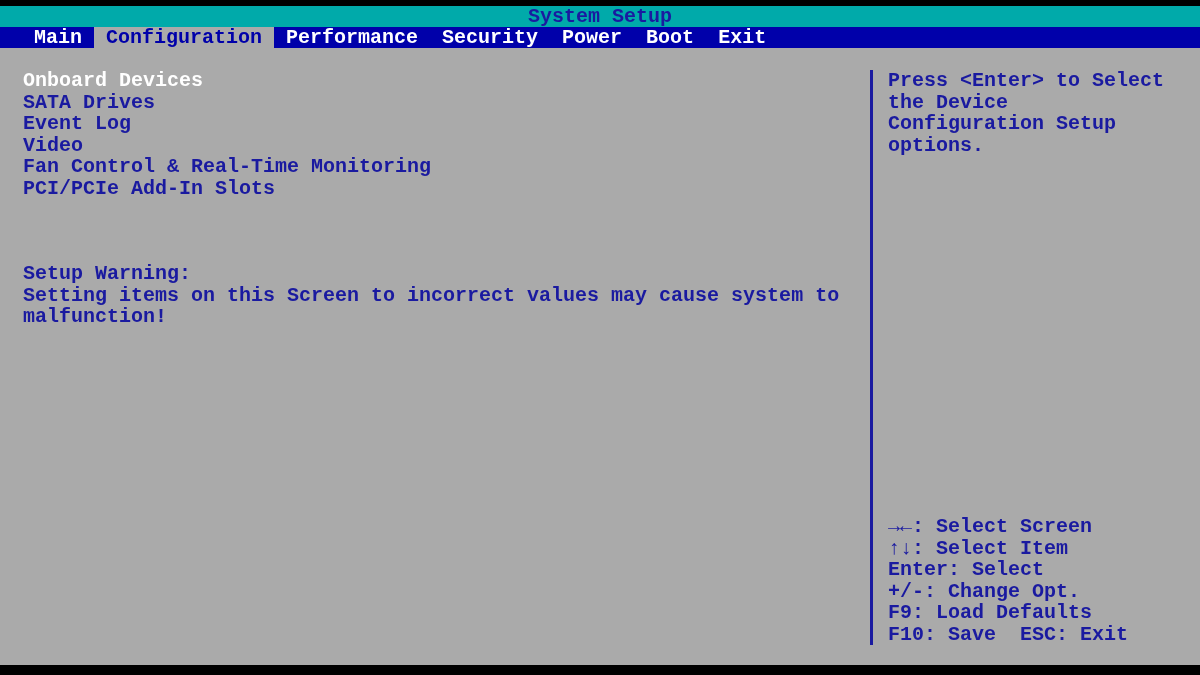 The width and height of the screenshot is (1200, 675). I want to click on help-text: Configuration Setup, so click(1003, 124).